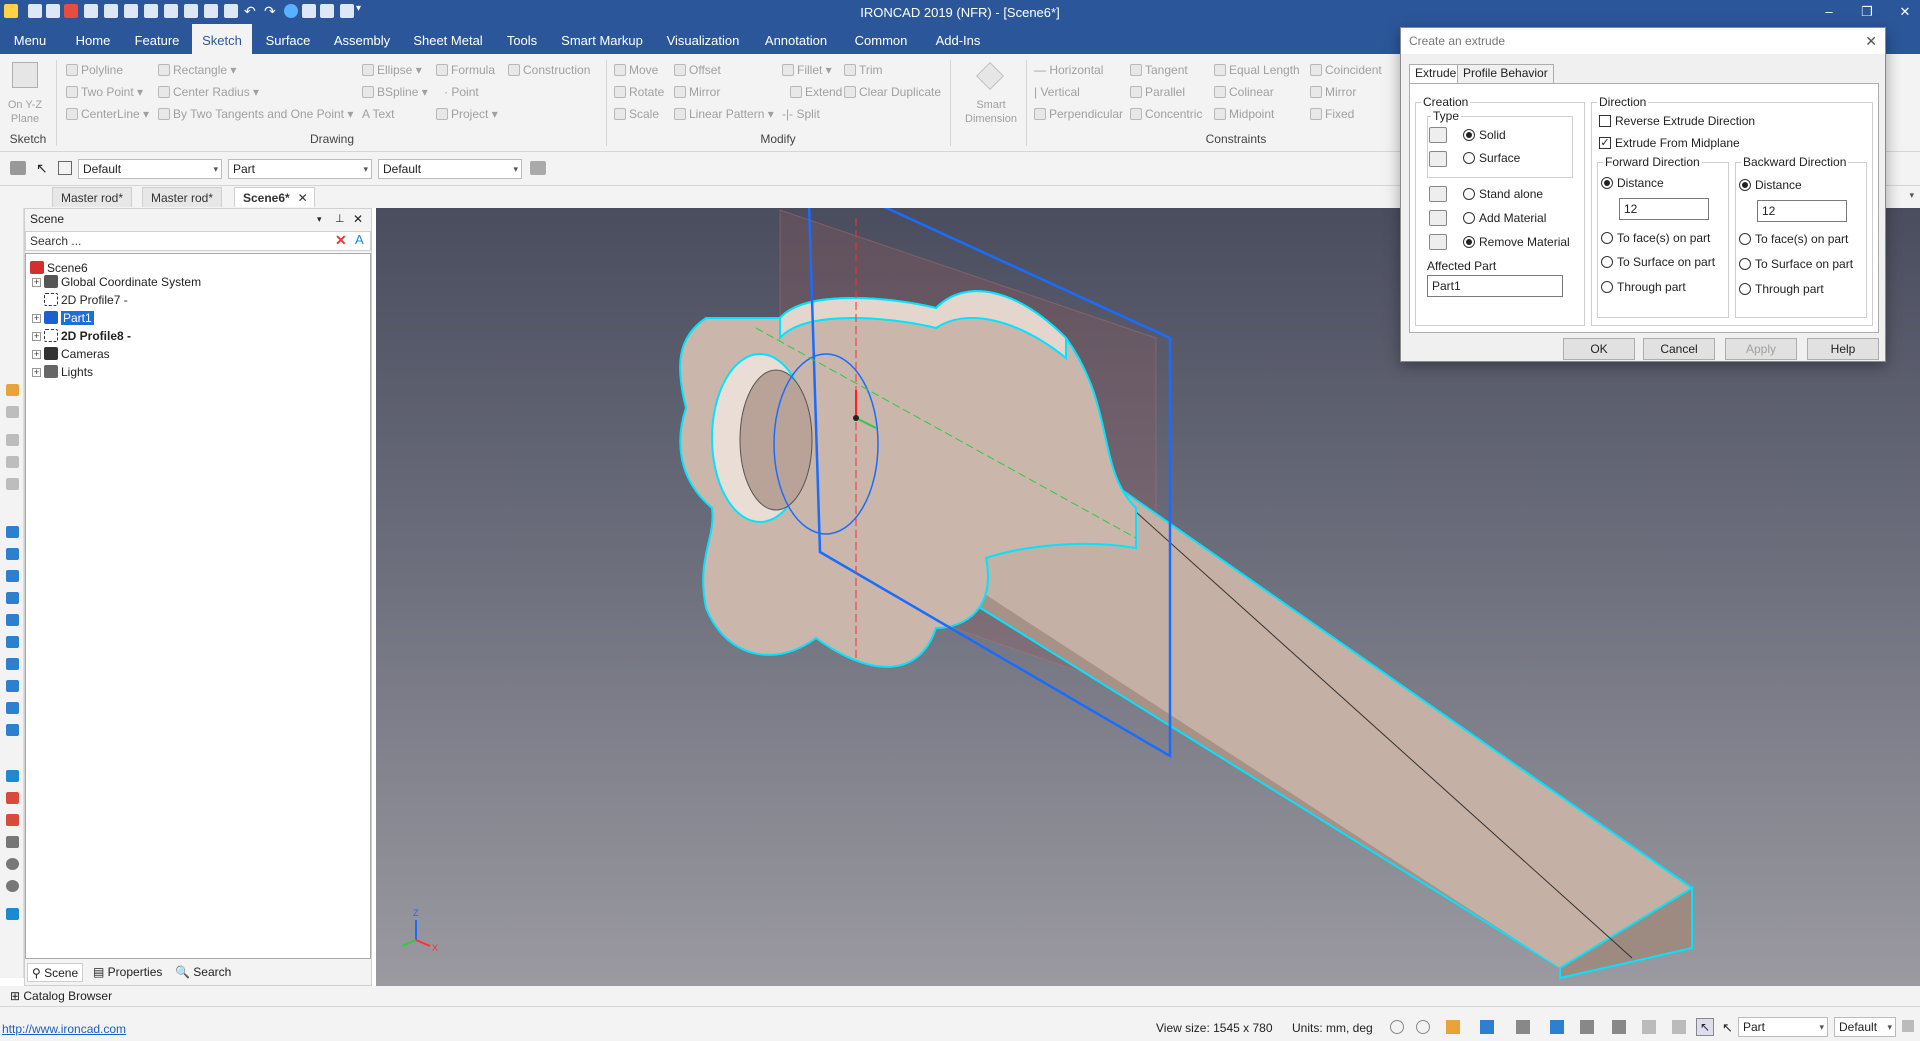 The width and height of the screenshot is (1920, 1041). Describe the element at coordinates (639, 92) in the screenshot. I see `rotate-button: Rotate` at that location.